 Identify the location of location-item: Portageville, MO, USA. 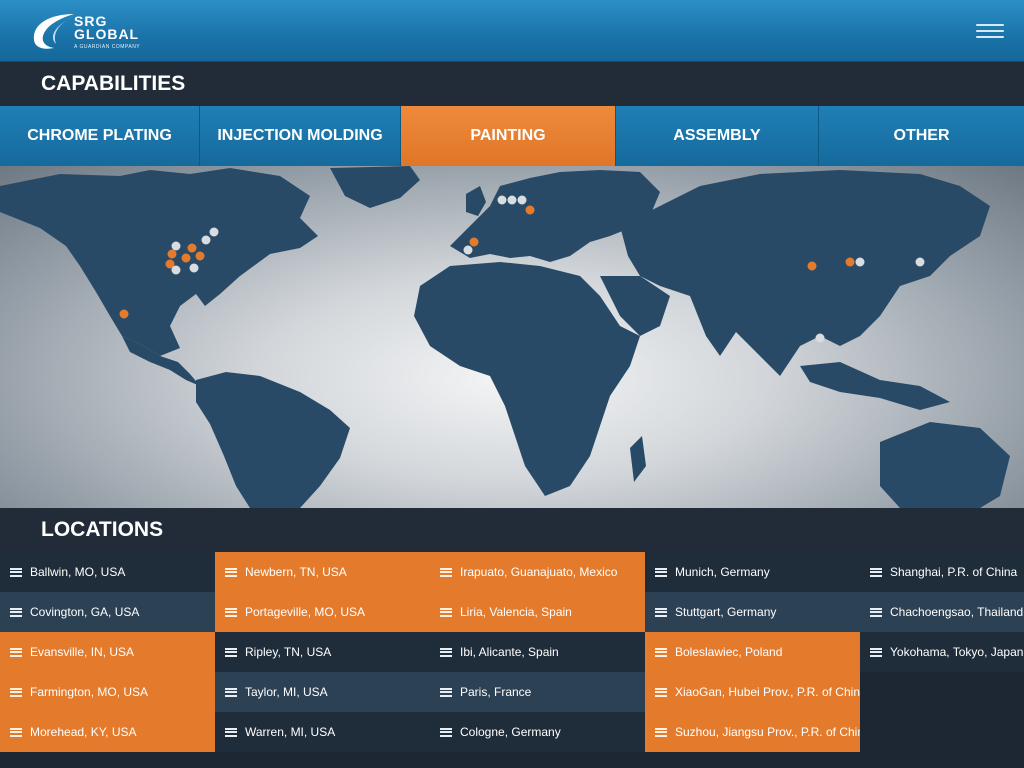
(322, 612).